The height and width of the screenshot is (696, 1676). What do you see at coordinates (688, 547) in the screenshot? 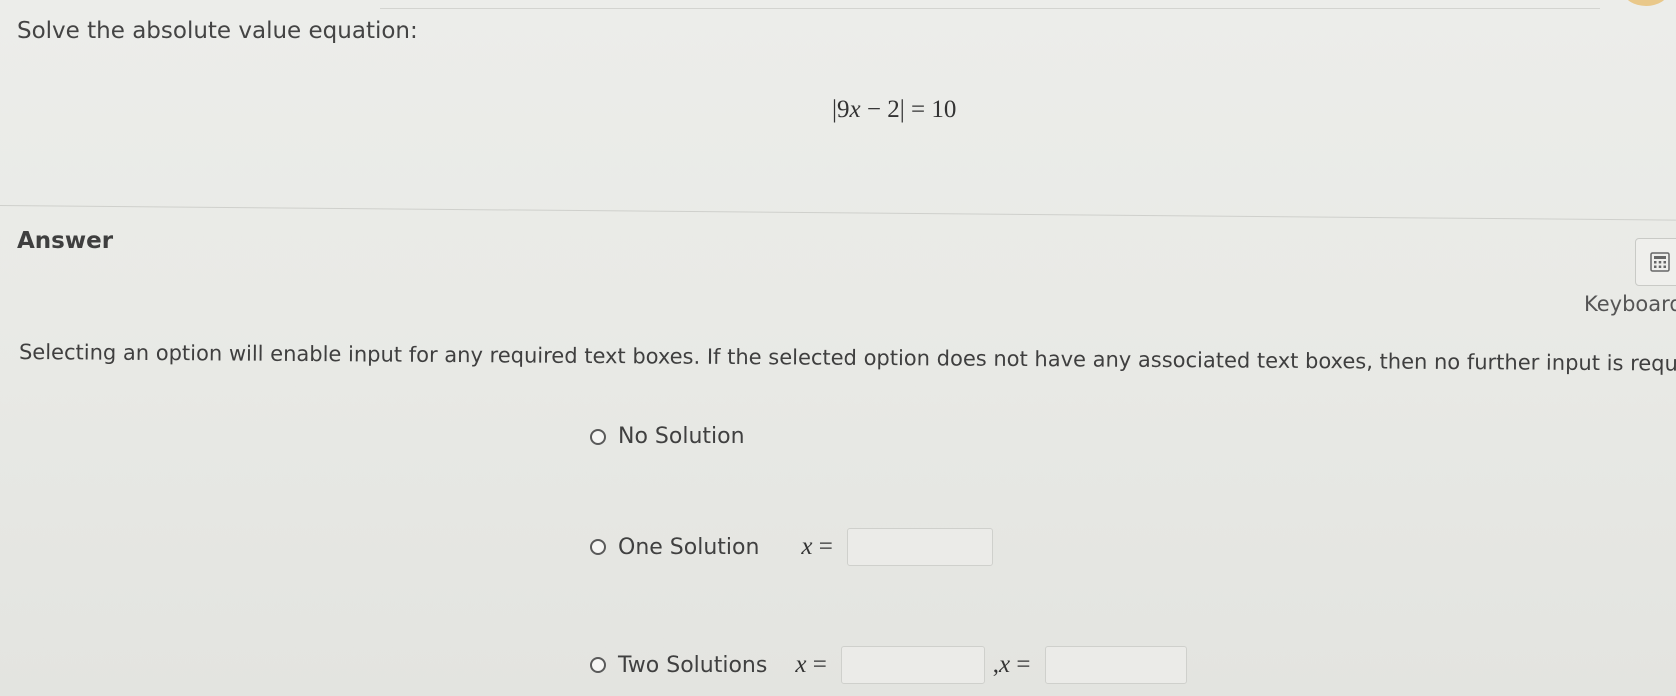
I see `option-label-one-solution: One Solution` at bounding box center [688, 547].